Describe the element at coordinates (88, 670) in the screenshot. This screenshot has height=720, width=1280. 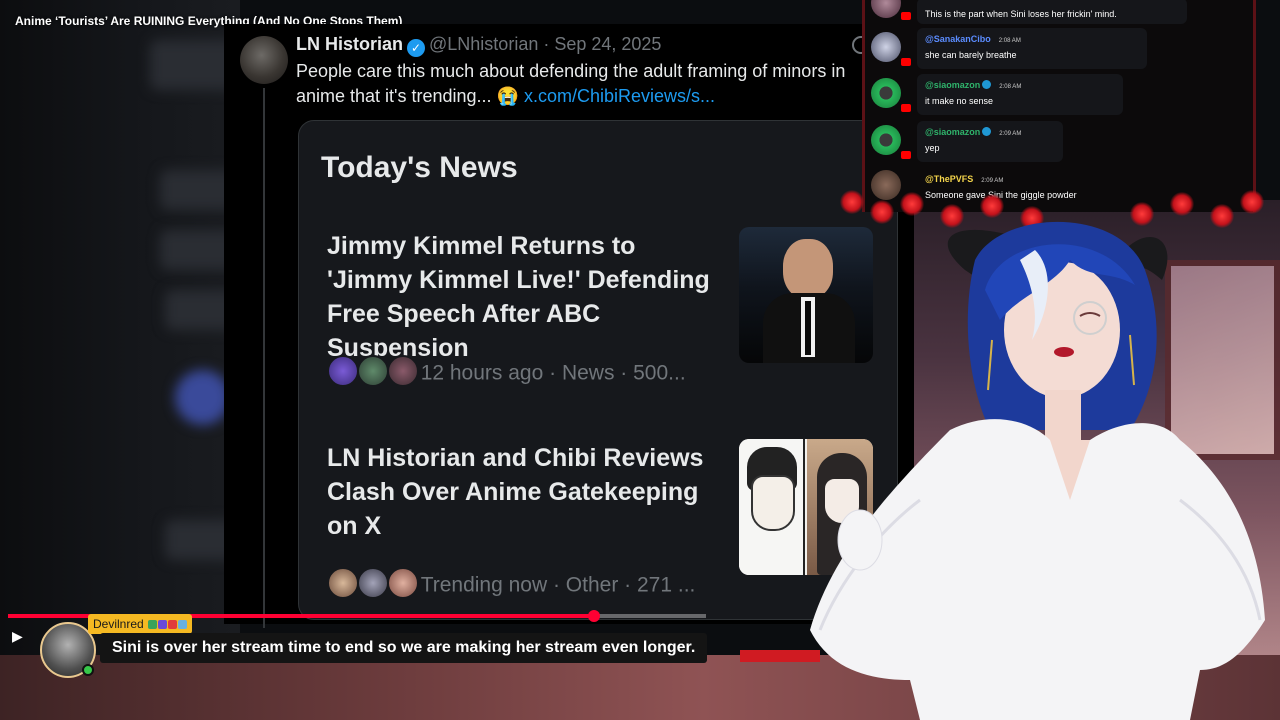
I see `online-indicator` at that location.